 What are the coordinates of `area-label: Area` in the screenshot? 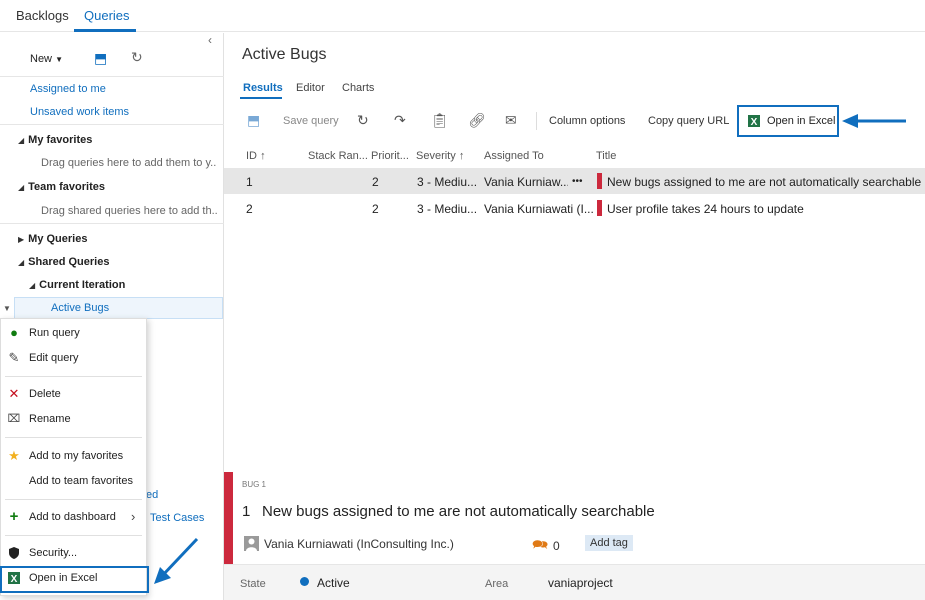 It's located at (497, 584).